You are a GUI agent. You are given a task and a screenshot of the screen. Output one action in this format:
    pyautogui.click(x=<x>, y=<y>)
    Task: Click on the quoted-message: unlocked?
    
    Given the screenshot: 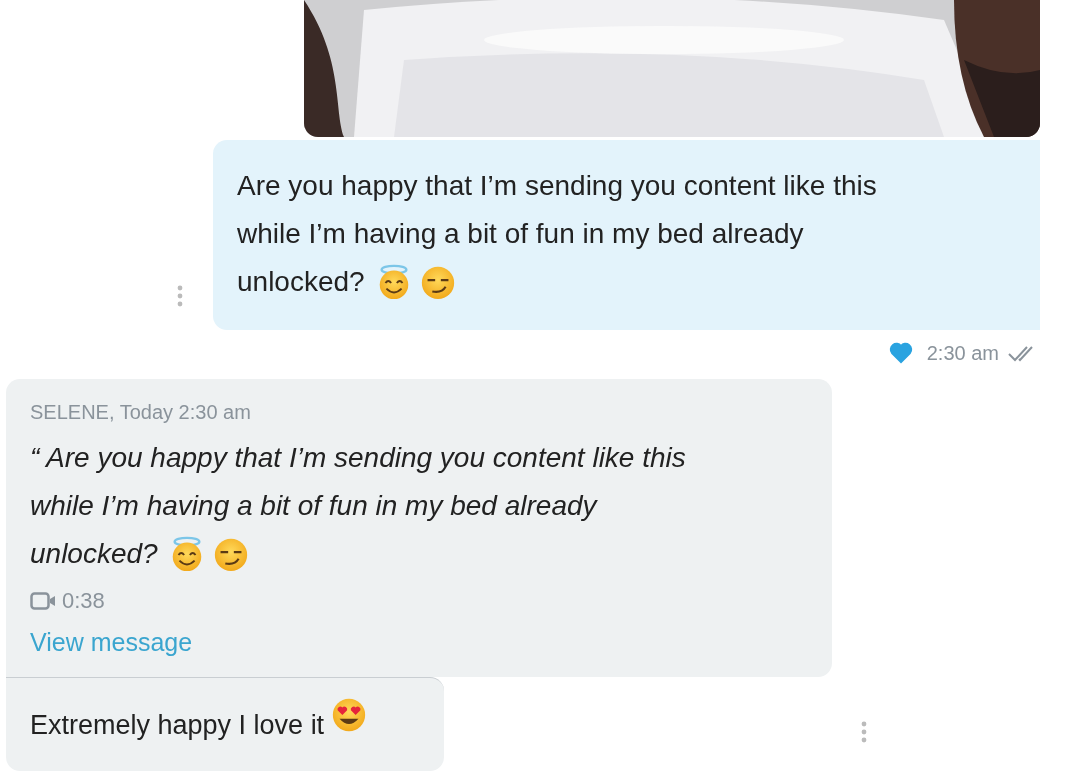 What is the action you would take?
    pyautogui.click(x=94, y=554)
    